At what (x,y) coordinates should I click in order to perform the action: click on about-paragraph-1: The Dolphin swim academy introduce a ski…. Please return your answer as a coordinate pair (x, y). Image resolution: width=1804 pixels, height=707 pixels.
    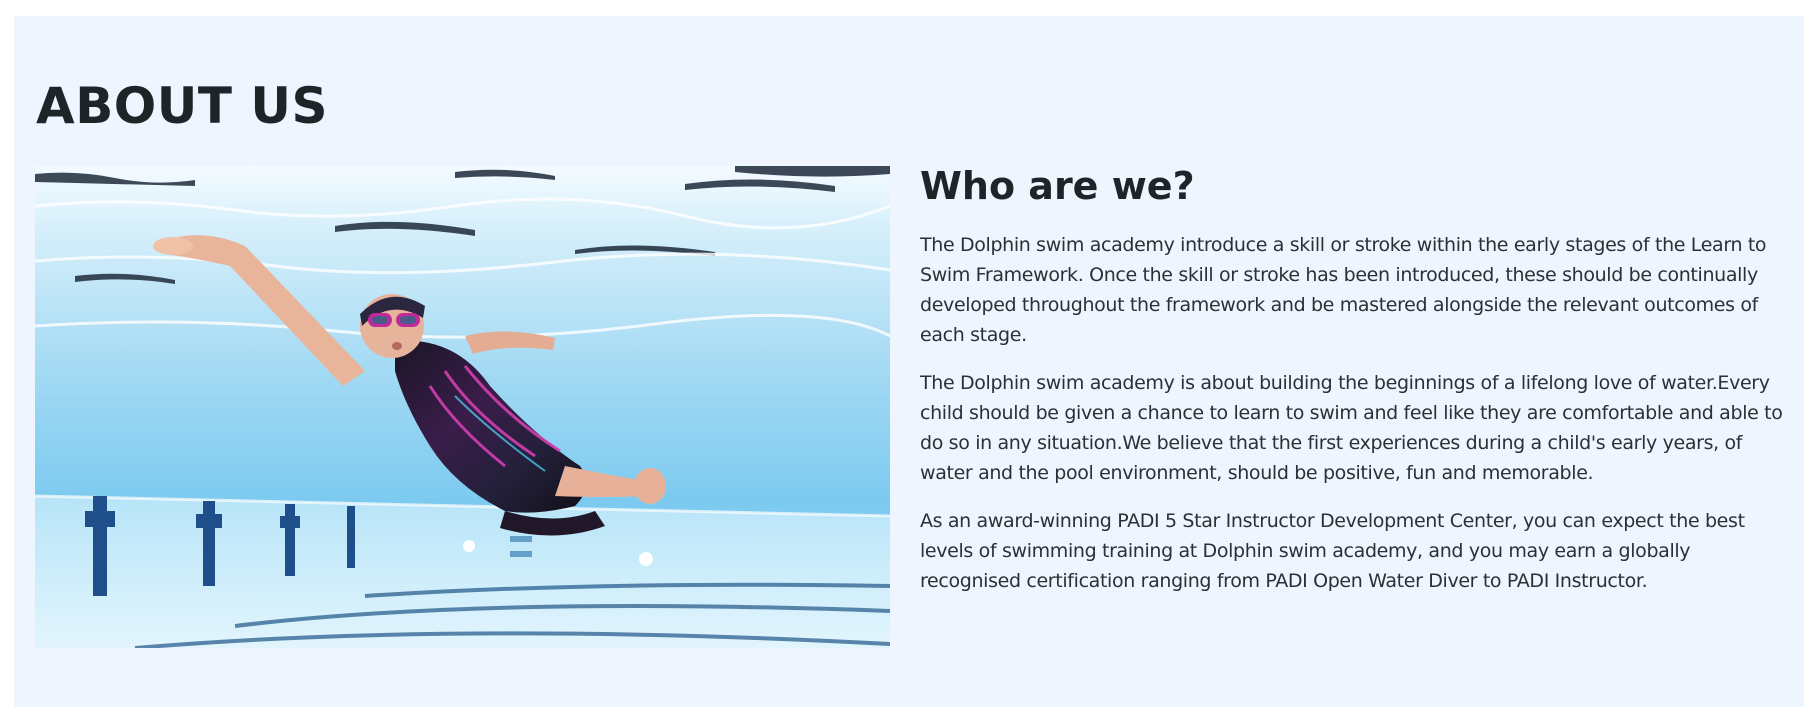
    Looking at the image, I should click on (1343, 289).